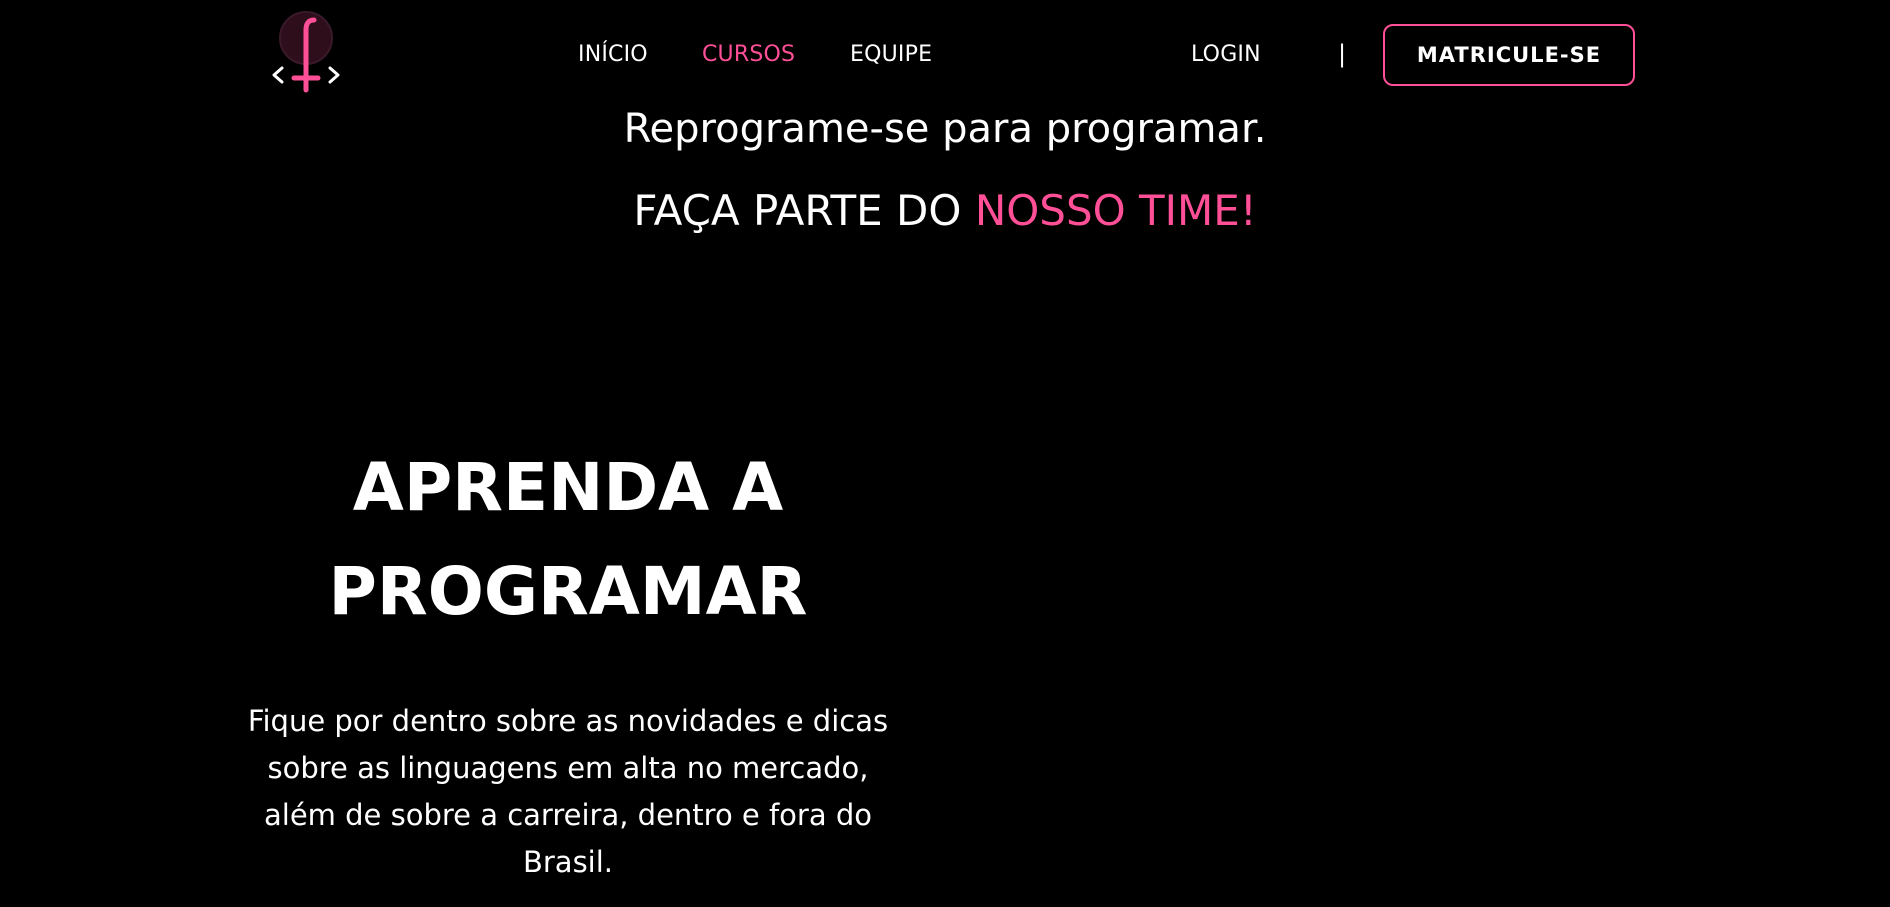 The image size is (1890, 907). I want to click on subtagline-accent: NOSSO TIME!, so click(1115, 210).